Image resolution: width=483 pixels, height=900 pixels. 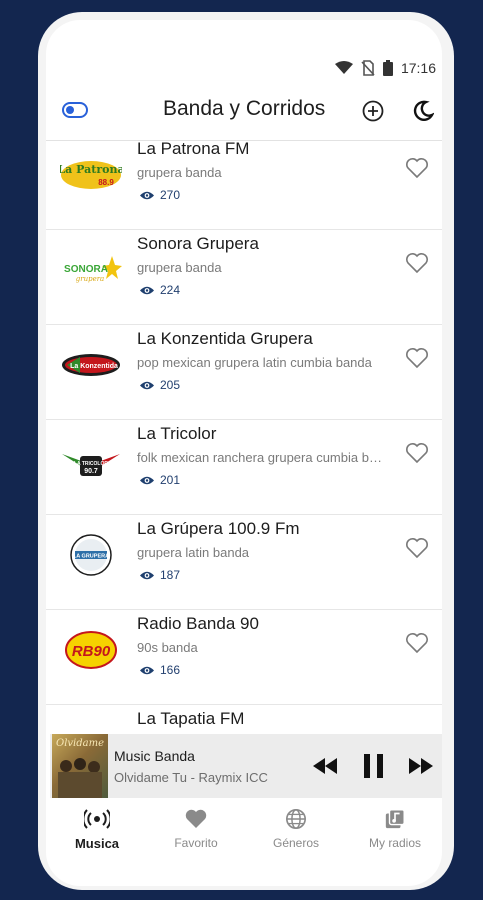 I want to click on view-count: 205, so click(x=159, y=385).